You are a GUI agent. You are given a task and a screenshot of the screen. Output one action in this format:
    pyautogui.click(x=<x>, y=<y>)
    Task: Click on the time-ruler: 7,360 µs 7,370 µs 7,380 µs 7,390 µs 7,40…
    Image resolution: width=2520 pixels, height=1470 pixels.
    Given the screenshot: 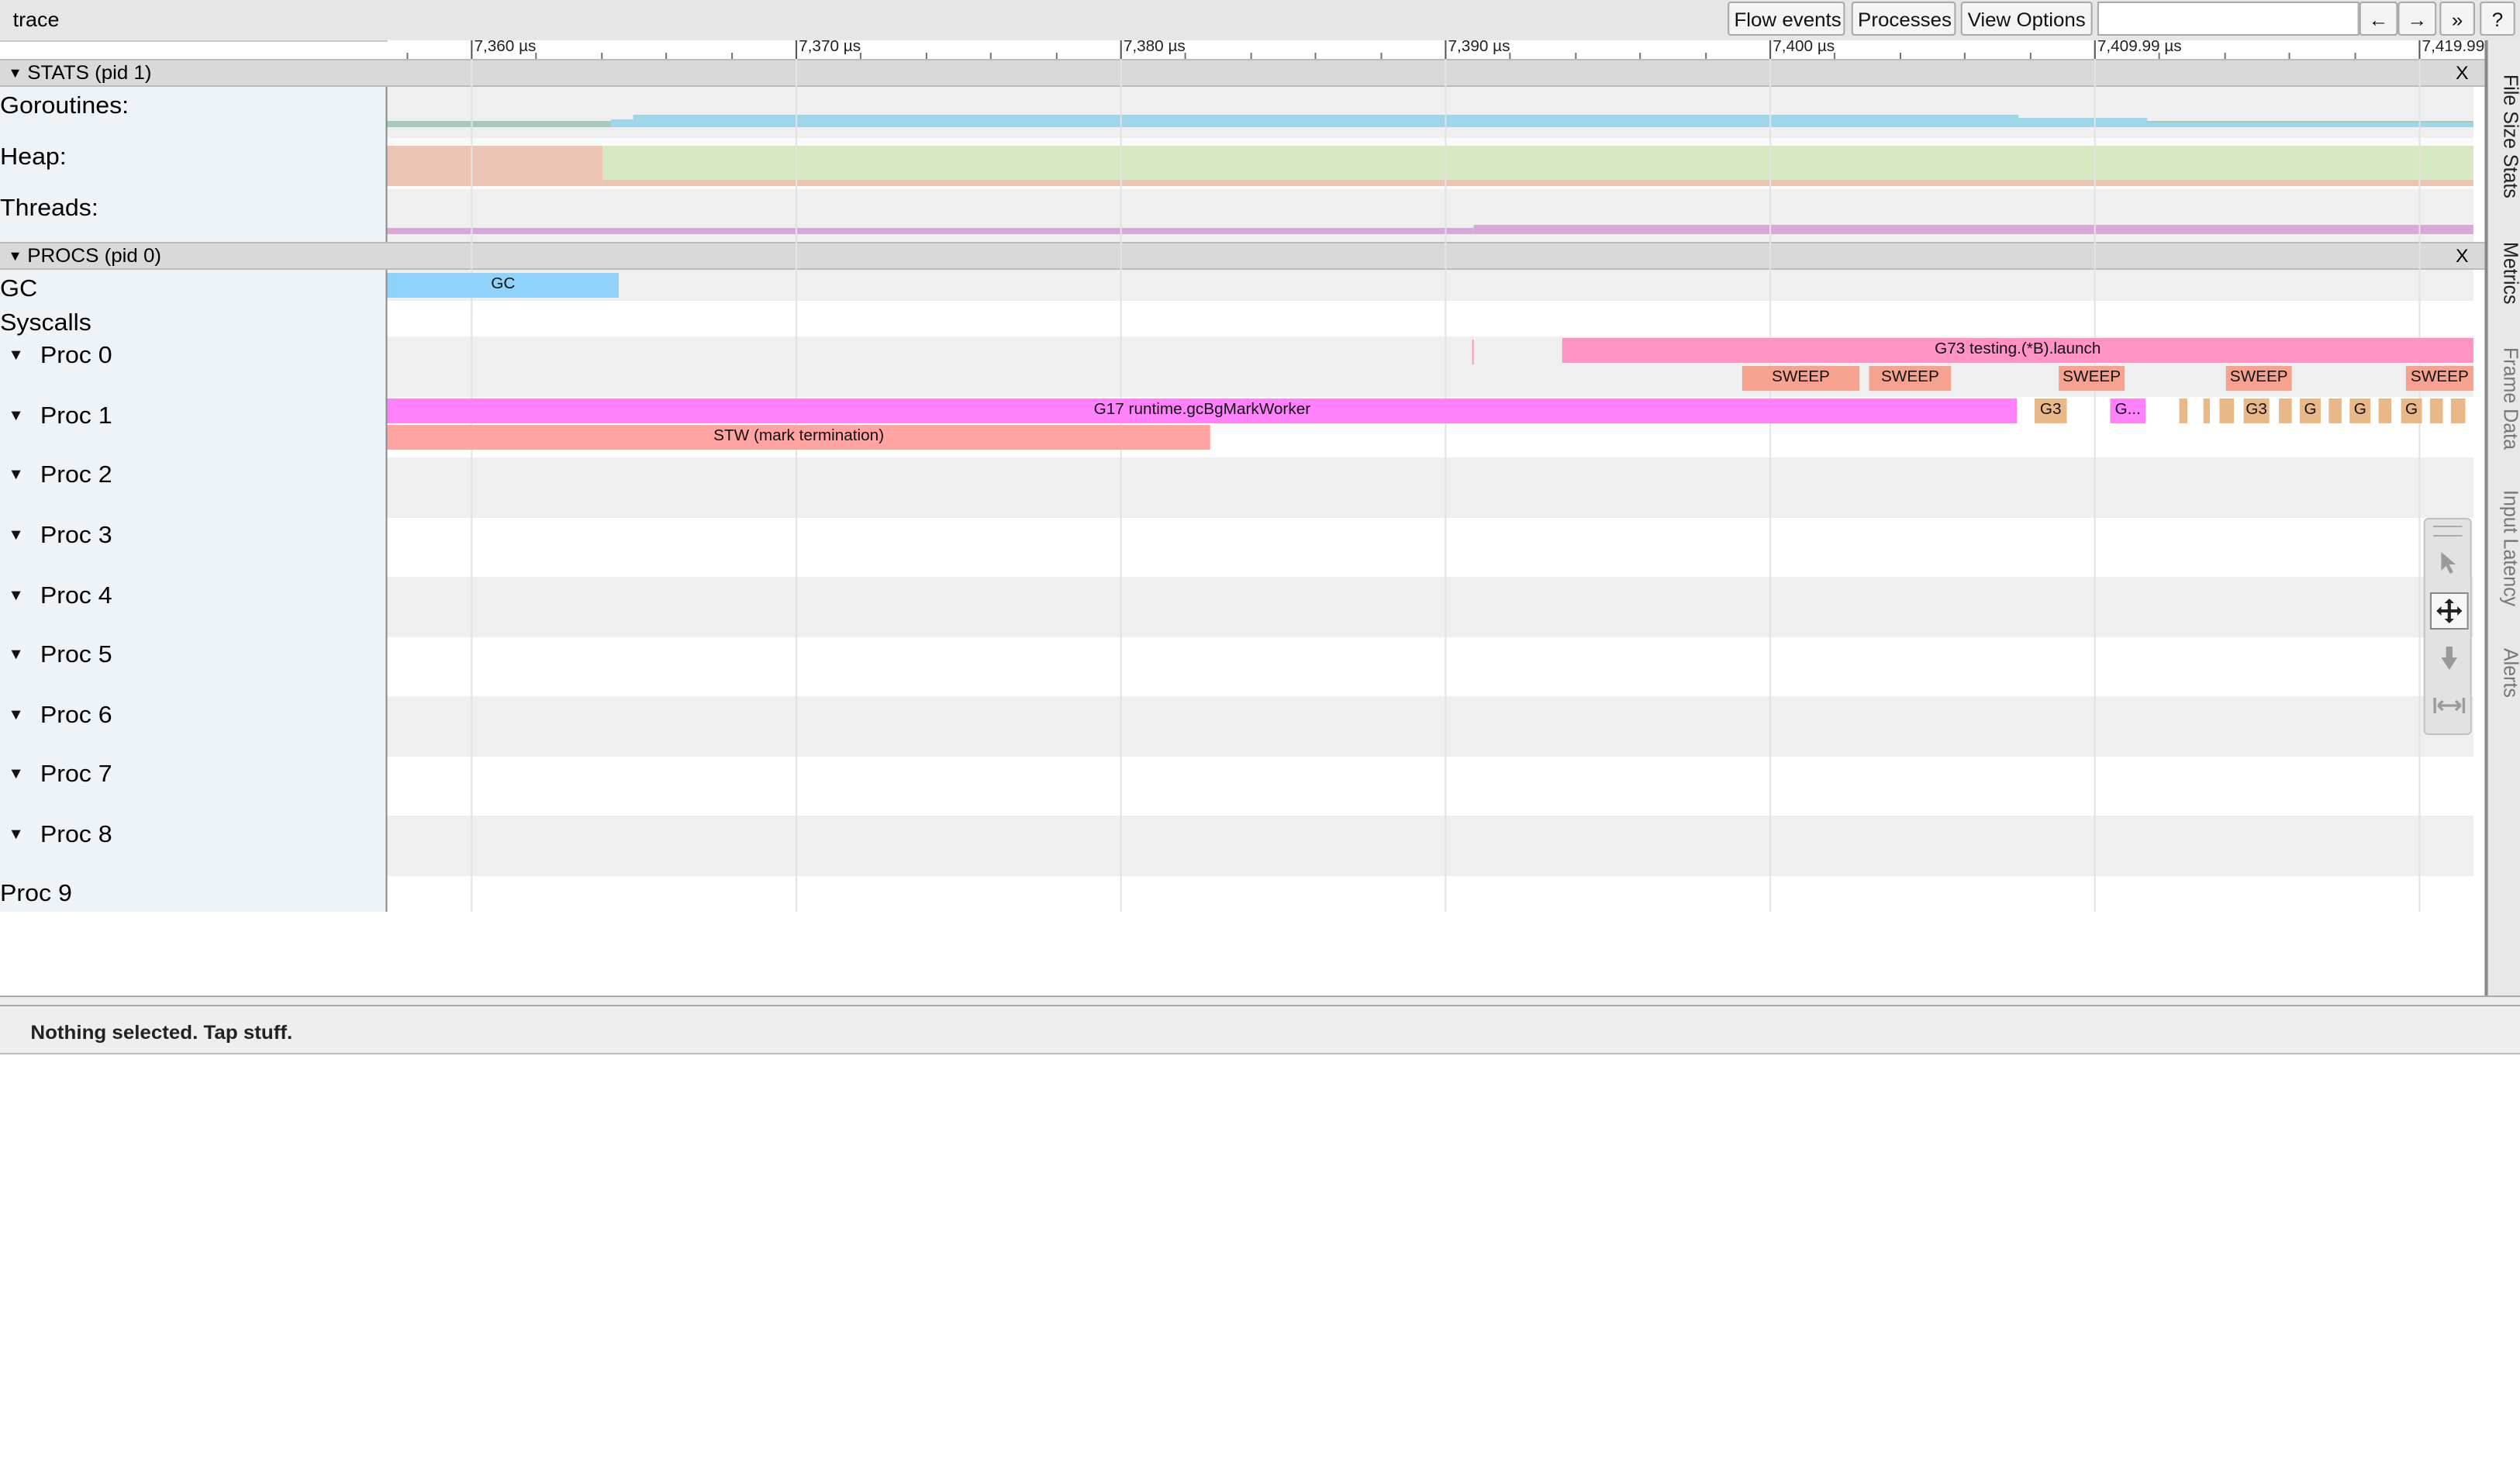 What is the action you would take?
    pyautogui.click(x=1436, y=49)
    